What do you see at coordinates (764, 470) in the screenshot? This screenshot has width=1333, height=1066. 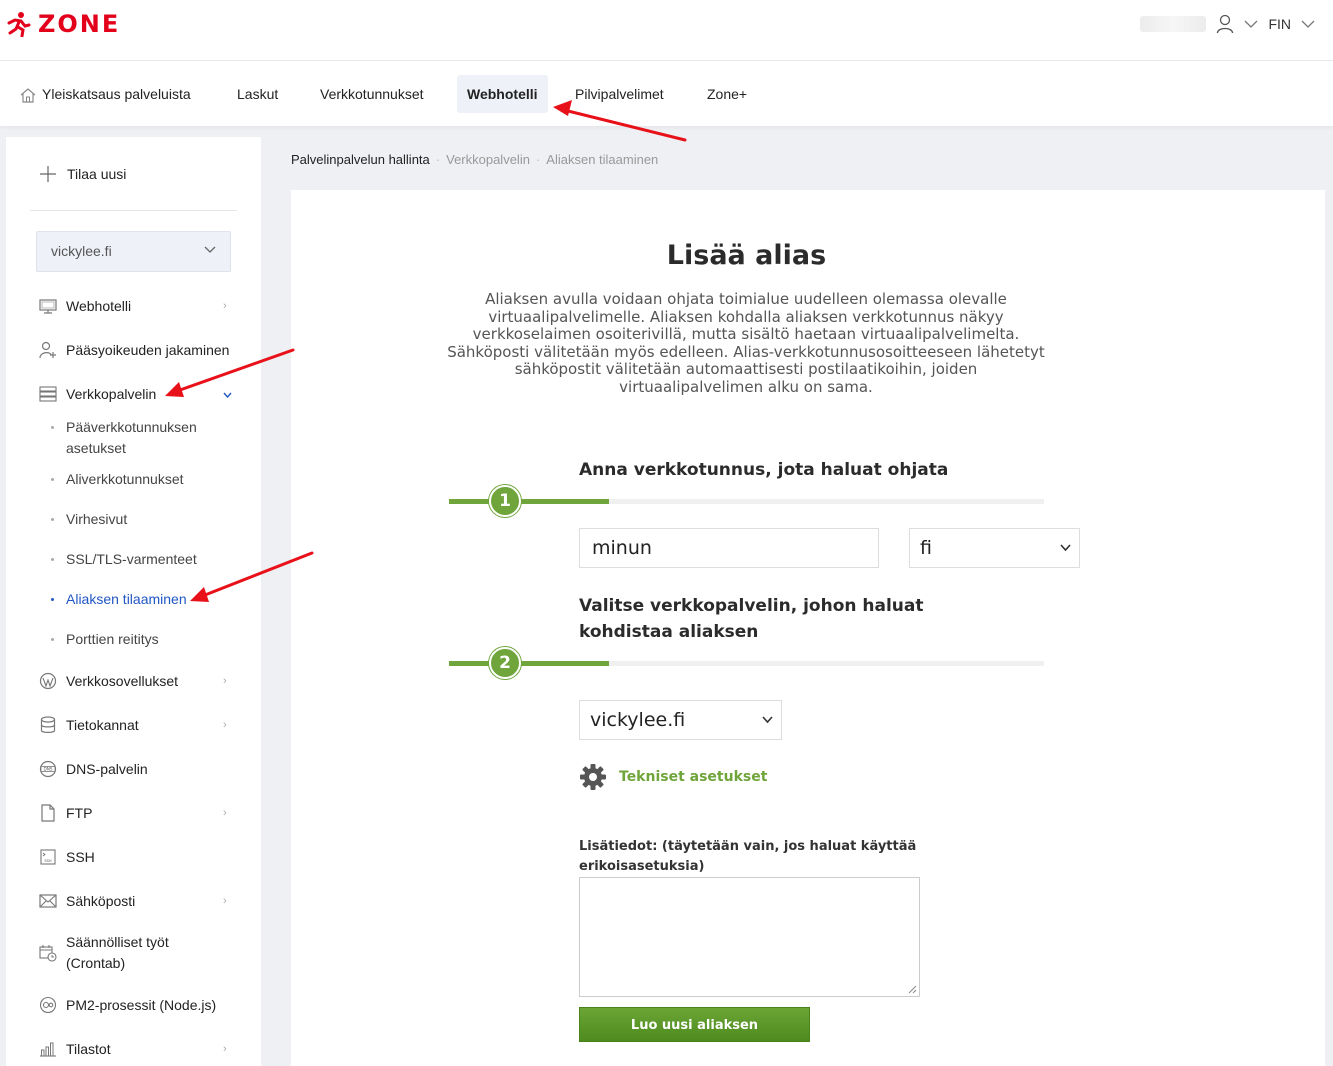 I see `step-1-title: Anna verkkotunnus, jota haluat ohjata` at bounding box center [764, 470].